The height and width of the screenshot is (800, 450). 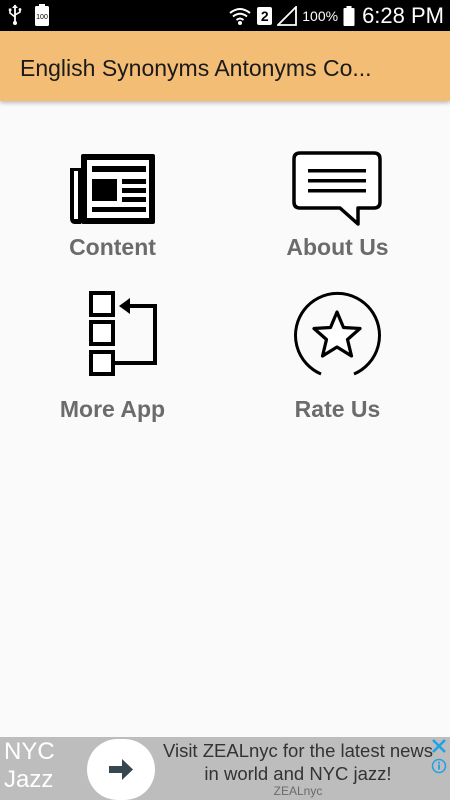 What do you see at coordinates (337, 247) in the screenshot?
I see `about-us-label: About Us` at bounding box center [337, 247].